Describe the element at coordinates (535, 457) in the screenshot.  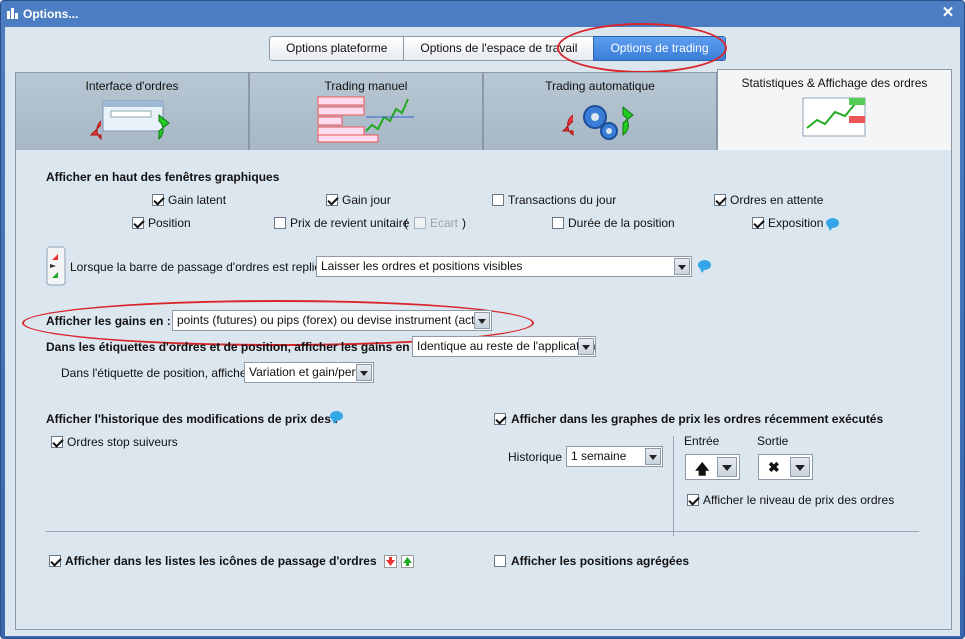
I see `historique-label: Historique` at that location.